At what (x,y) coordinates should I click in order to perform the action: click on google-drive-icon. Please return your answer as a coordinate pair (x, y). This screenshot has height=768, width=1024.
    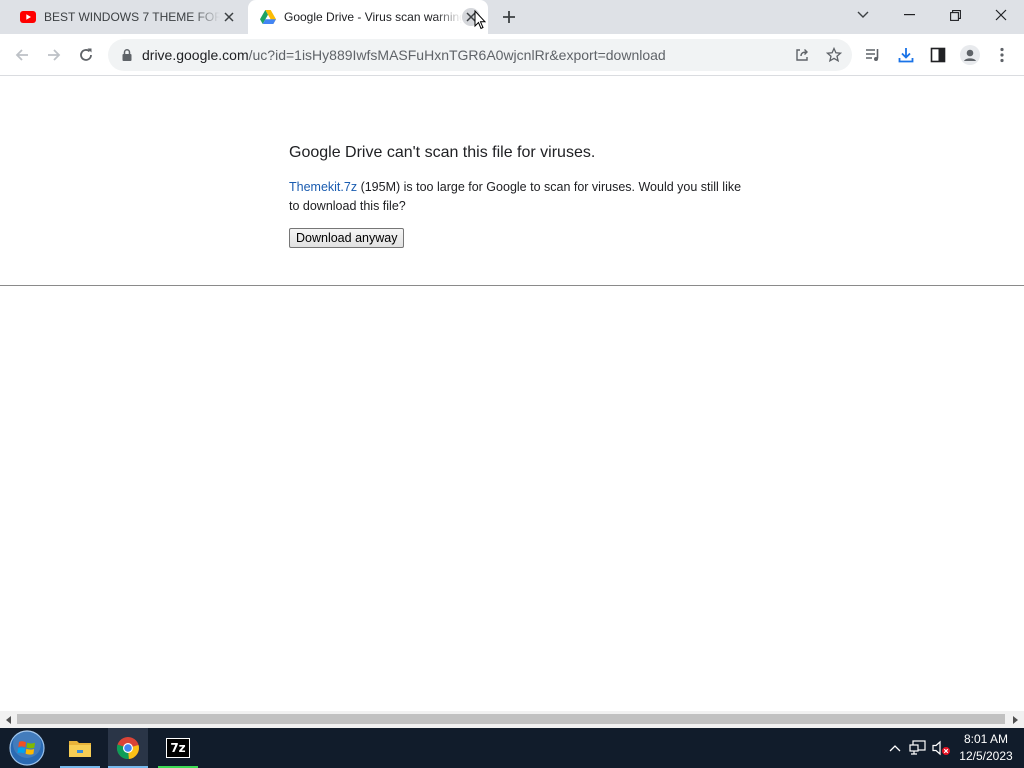
    Looking at the image, I should click on (268, 17).